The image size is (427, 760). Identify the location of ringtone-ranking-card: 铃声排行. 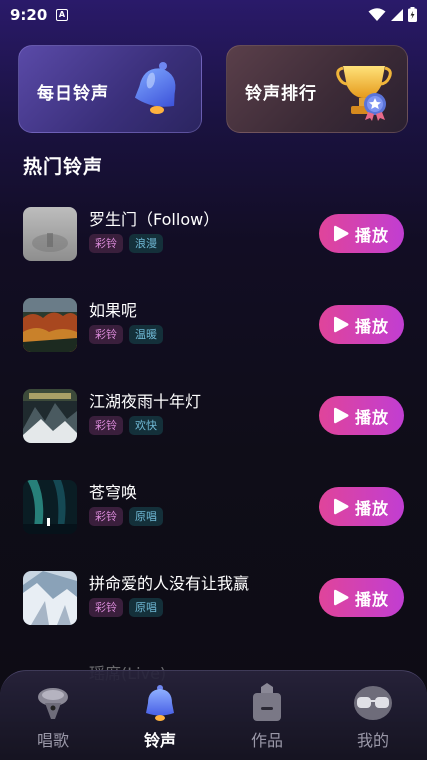
(317, 89).